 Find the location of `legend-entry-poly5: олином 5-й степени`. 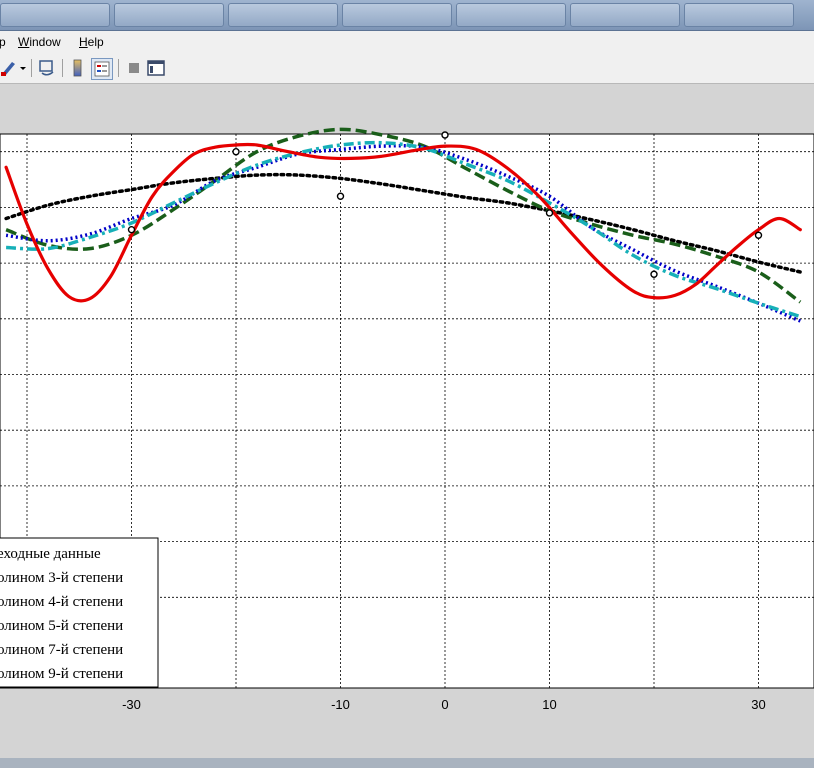

legend-entry-poly5: олином 5-й степени is located at coordinates (61, 626).